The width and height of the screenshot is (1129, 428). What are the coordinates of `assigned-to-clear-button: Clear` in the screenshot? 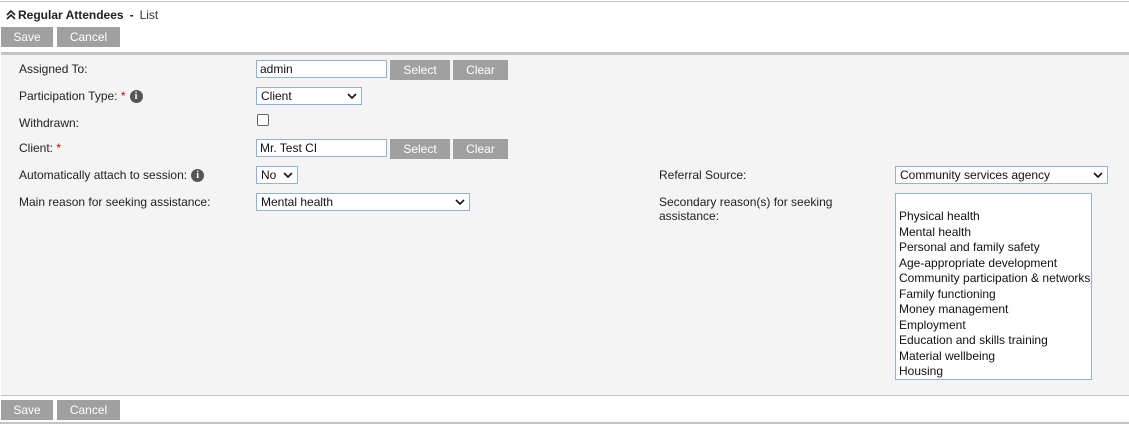 It's located at (480, 70).